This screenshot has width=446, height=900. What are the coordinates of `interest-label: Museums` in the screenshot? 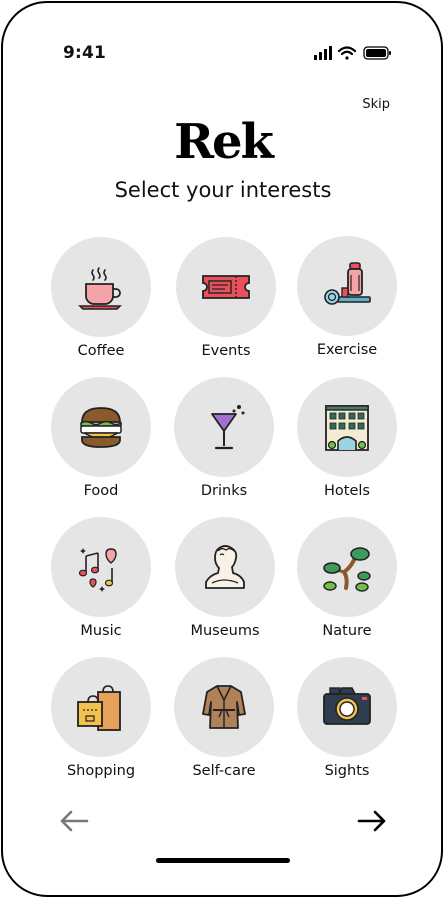 It's located at (225, 631).